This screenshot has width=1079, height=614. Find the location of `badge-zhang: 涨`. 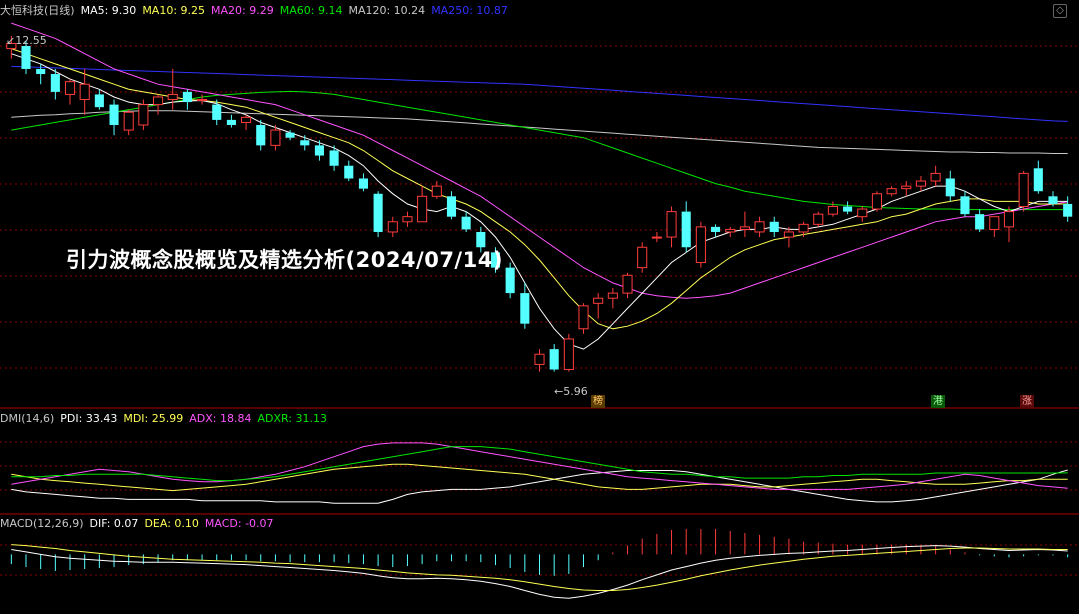

badge-zhang: 涨 is located at coordinates (1027, 401).